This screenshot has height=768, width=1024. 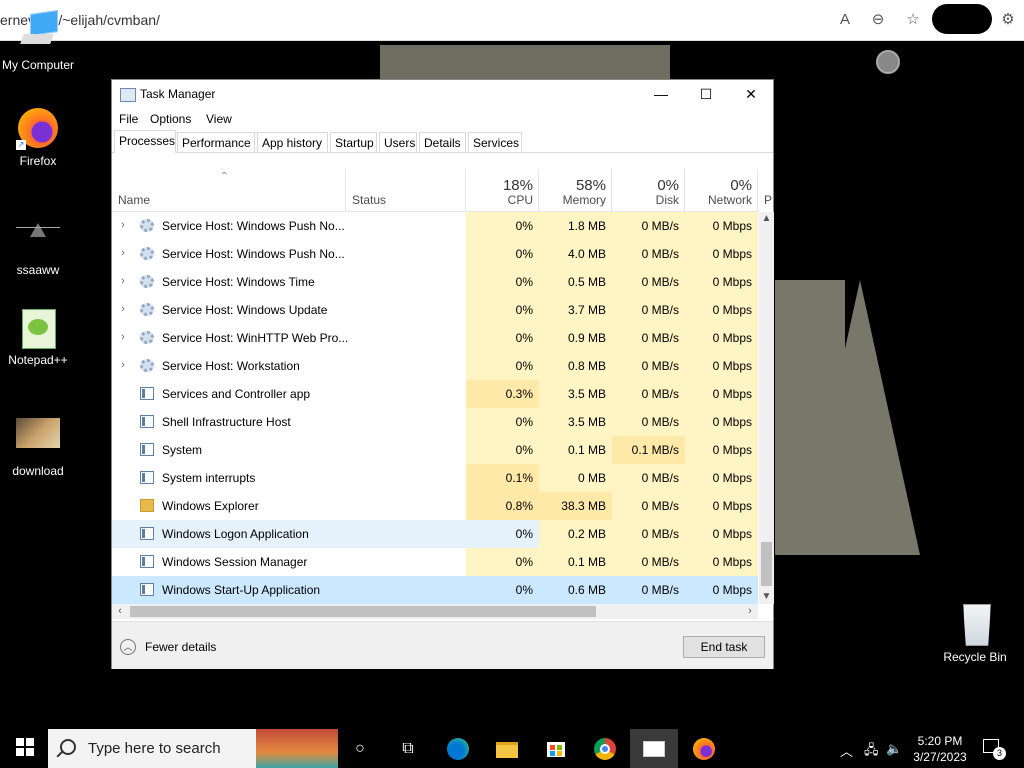 What do you see at coordinates (572, 185) in the screenshot?
I see `memory-total-percent: 58%` at bounding box center [572, 185].